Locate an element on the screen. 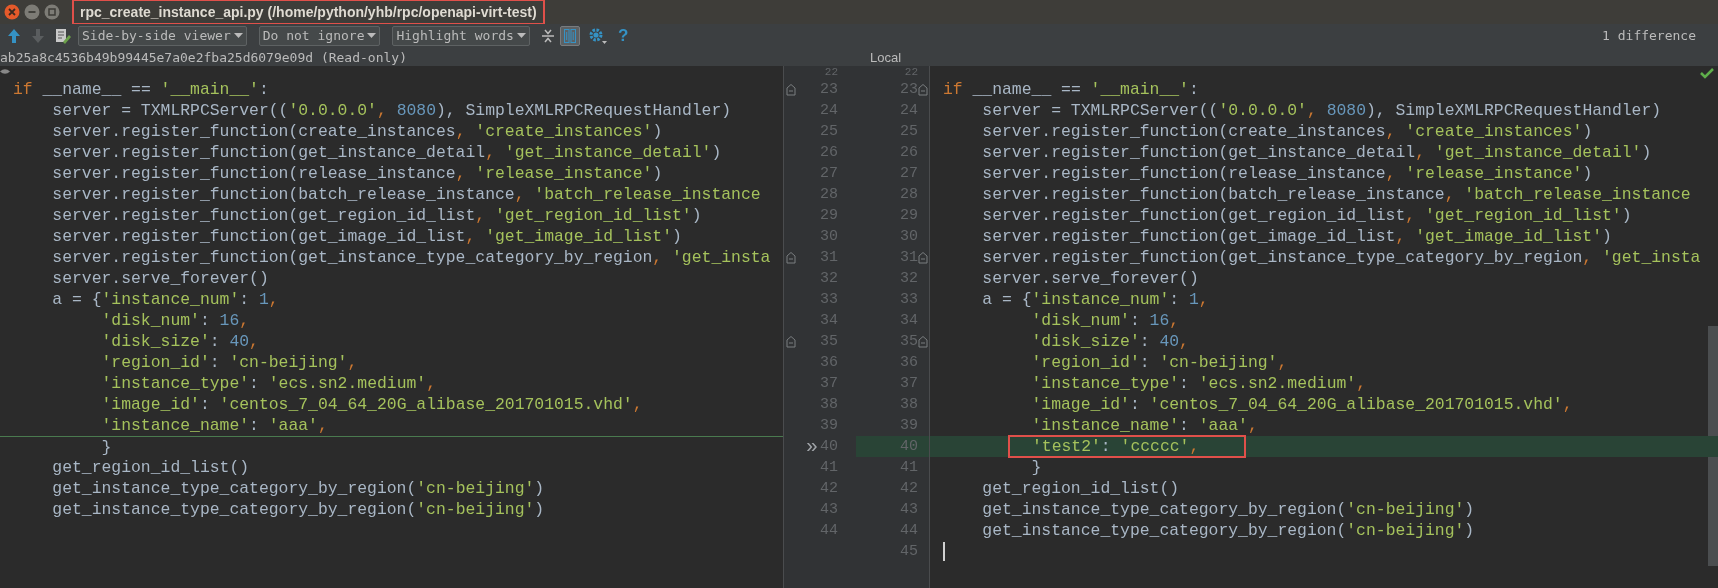  close-icon is located at coordinates (12, 12).